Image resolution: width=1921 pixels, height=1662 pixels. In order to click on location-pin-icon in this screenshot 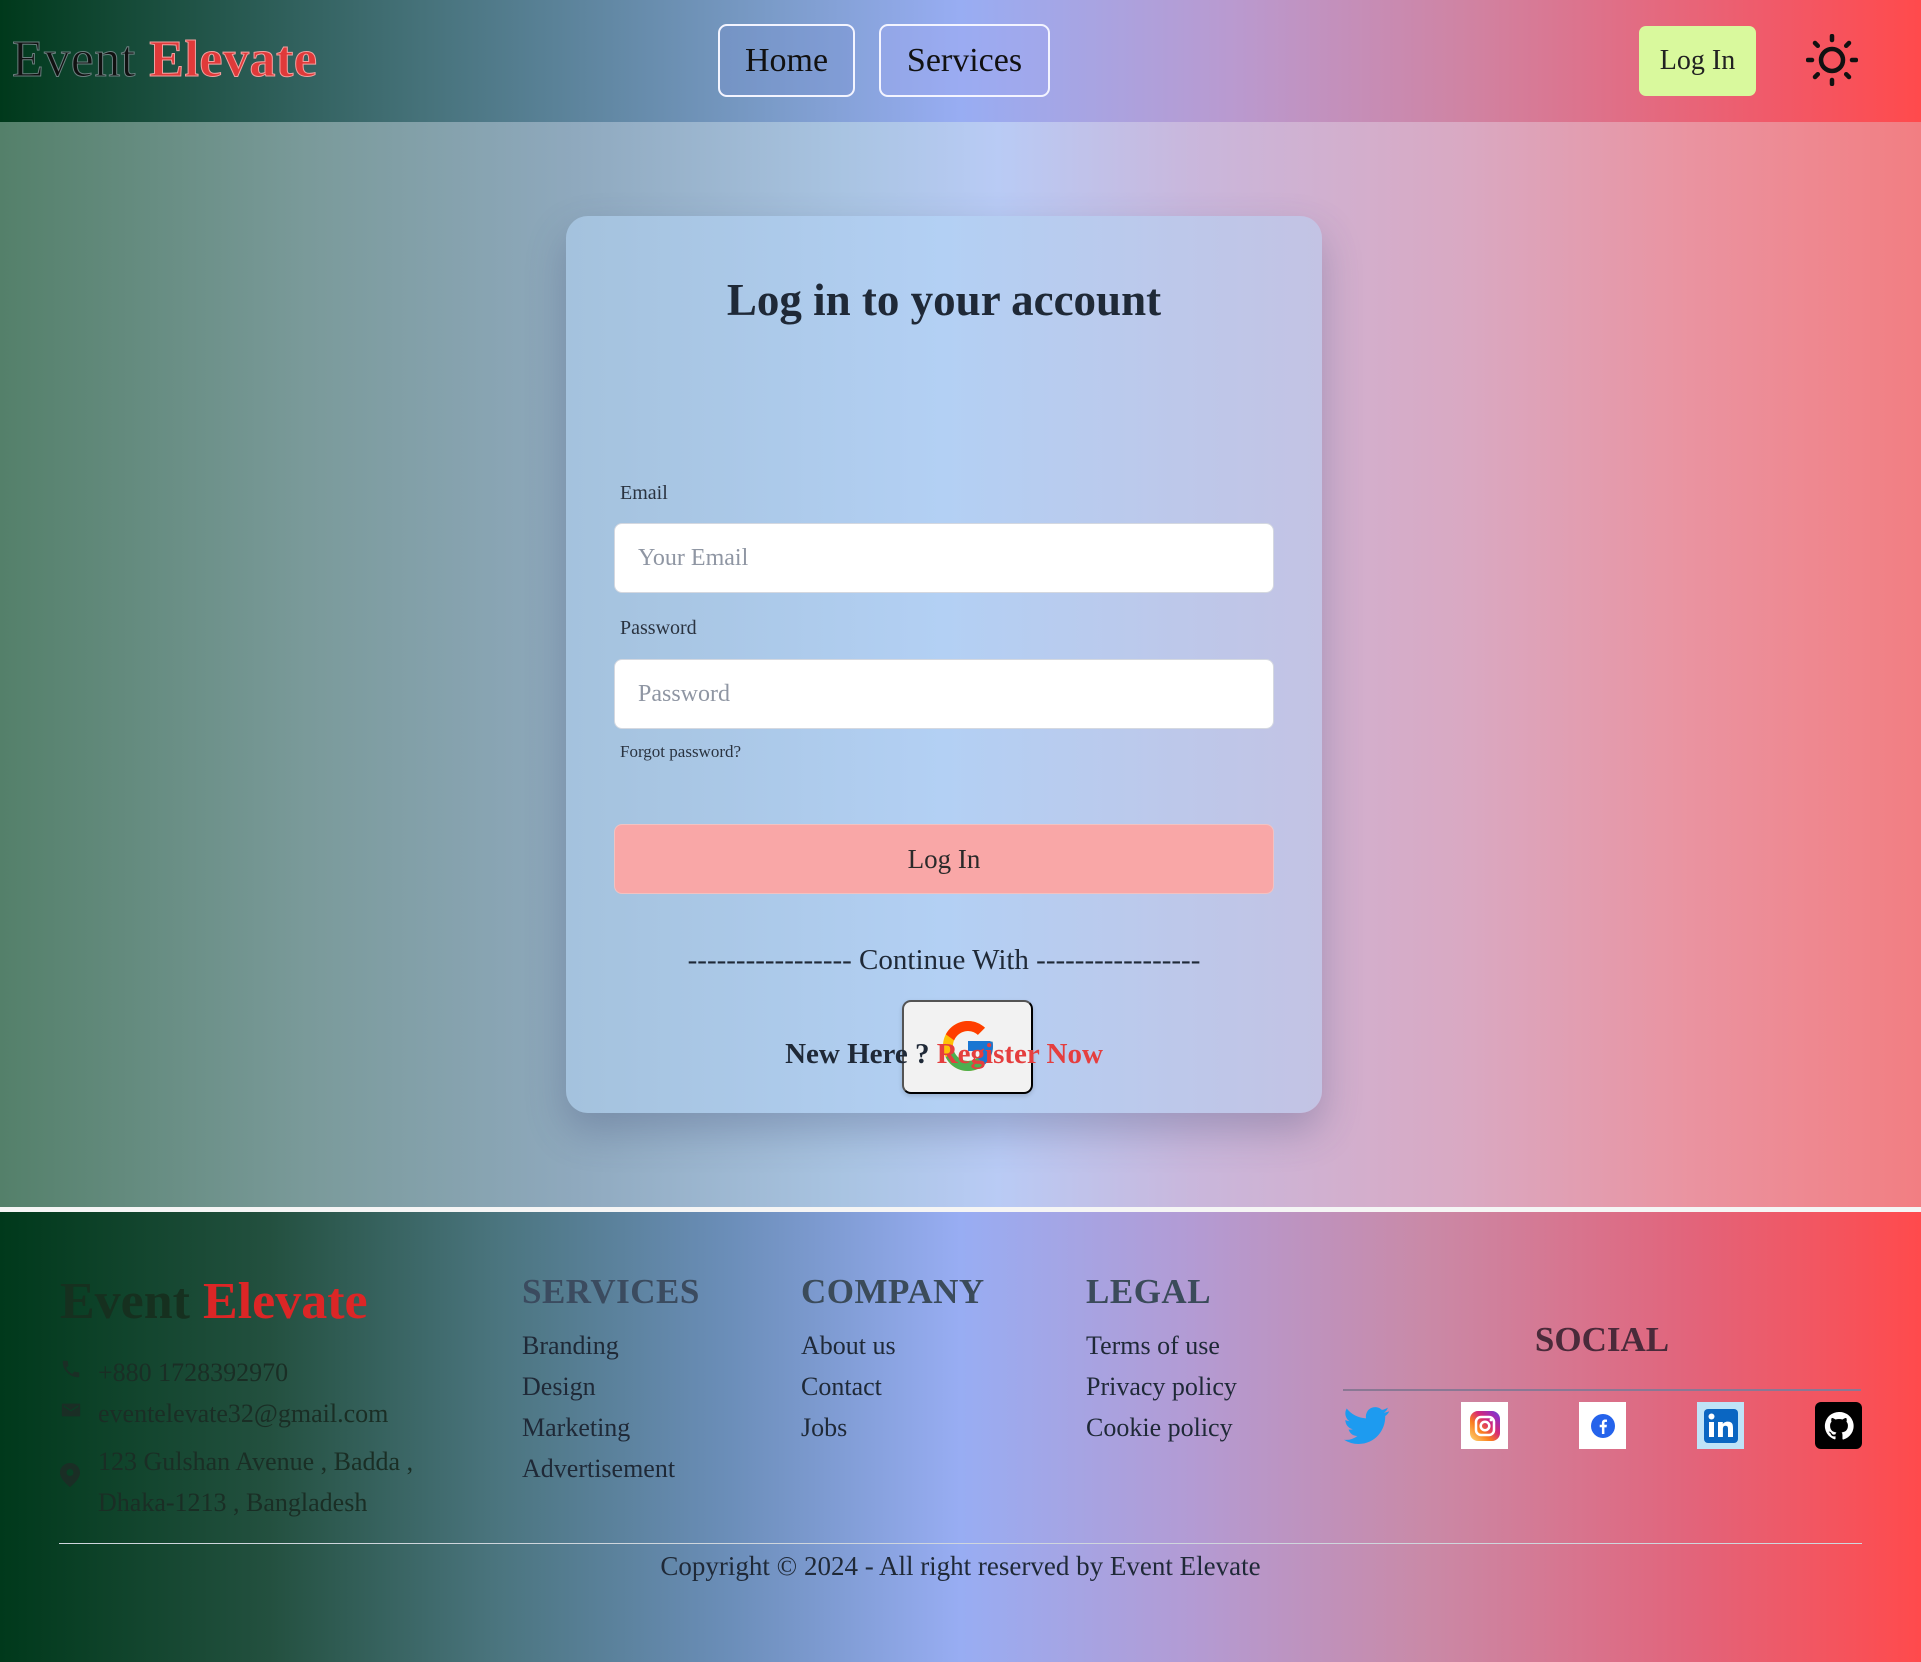, I will do `click(72, 1475)`.